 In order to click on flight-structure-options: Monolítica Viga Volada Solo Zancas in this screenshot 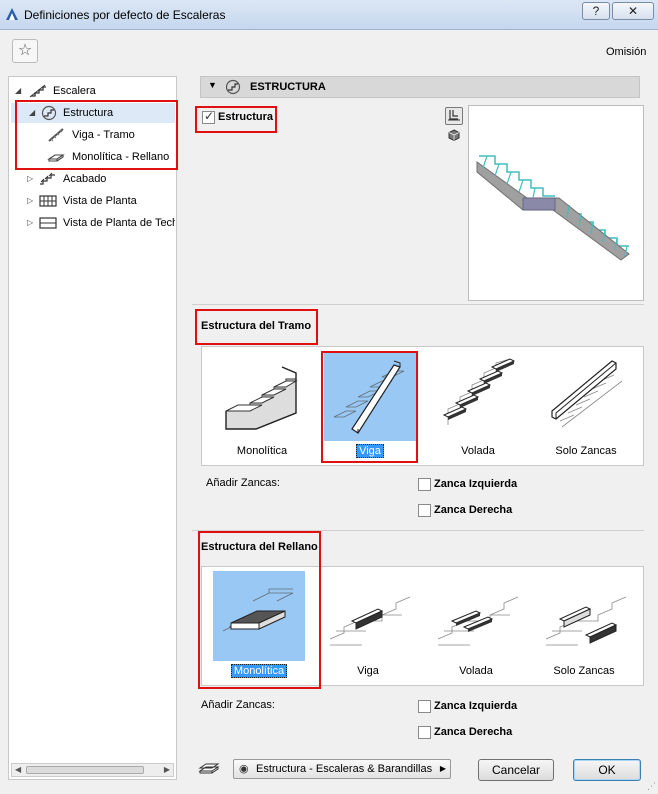, I will do `click(422, 406)`.